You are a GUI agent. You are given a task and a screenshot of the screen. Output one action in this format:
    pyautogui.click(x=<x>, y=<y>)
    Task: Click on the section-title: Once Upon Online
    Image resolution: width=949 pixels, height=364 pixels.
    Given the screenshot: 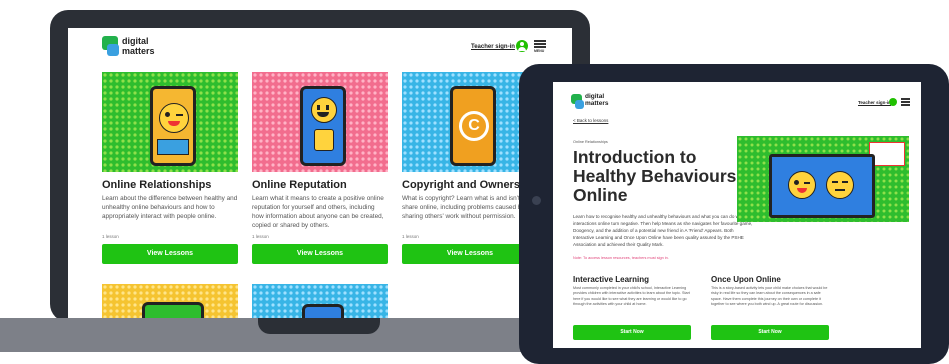 What is the action you would take?
    pyautogui.click(x=746, y=279)
    